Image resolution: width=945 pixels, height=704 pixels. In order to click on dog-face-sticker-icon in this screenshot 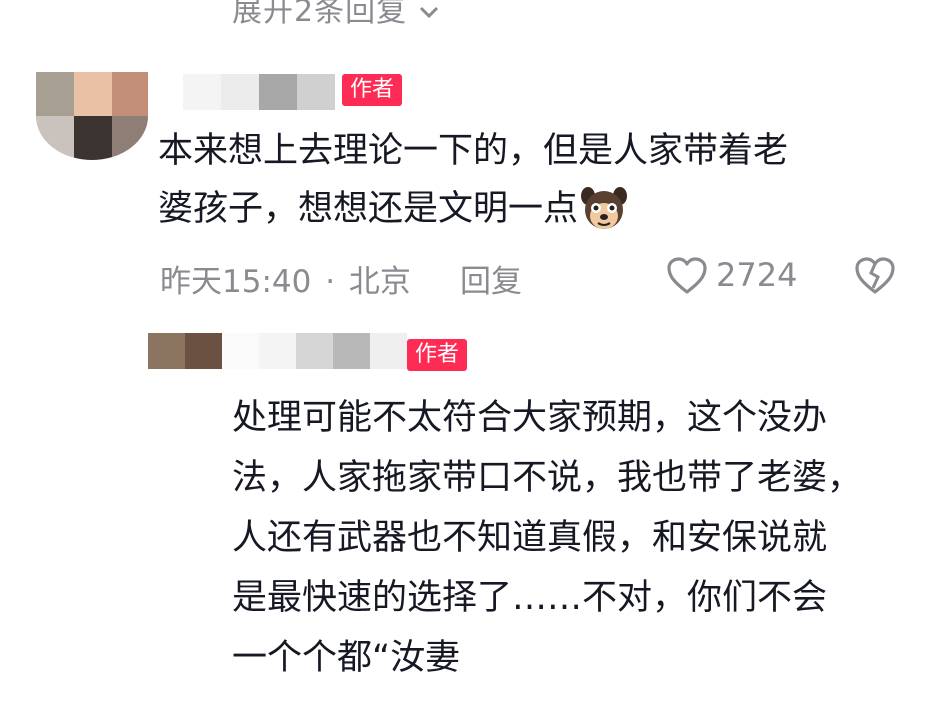, I will do `click(604, 209)`.